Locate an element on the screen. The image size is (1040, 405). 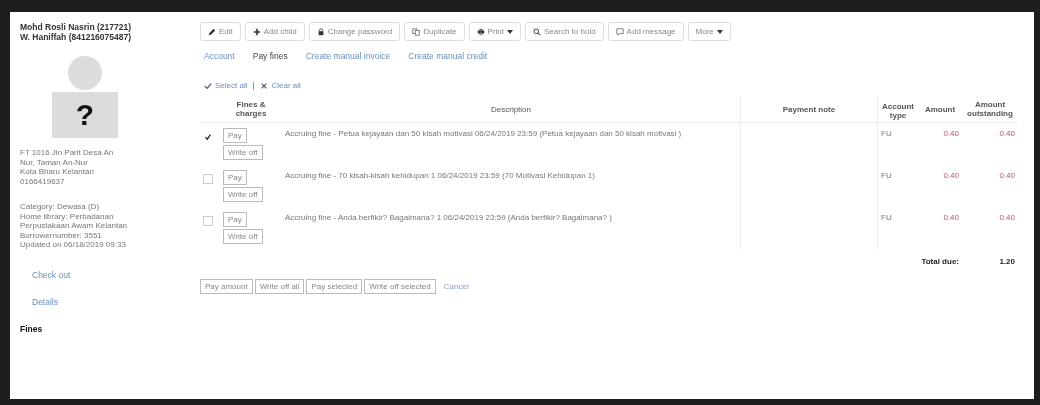
tab: Pay fines is located at coordinates (270, 56).